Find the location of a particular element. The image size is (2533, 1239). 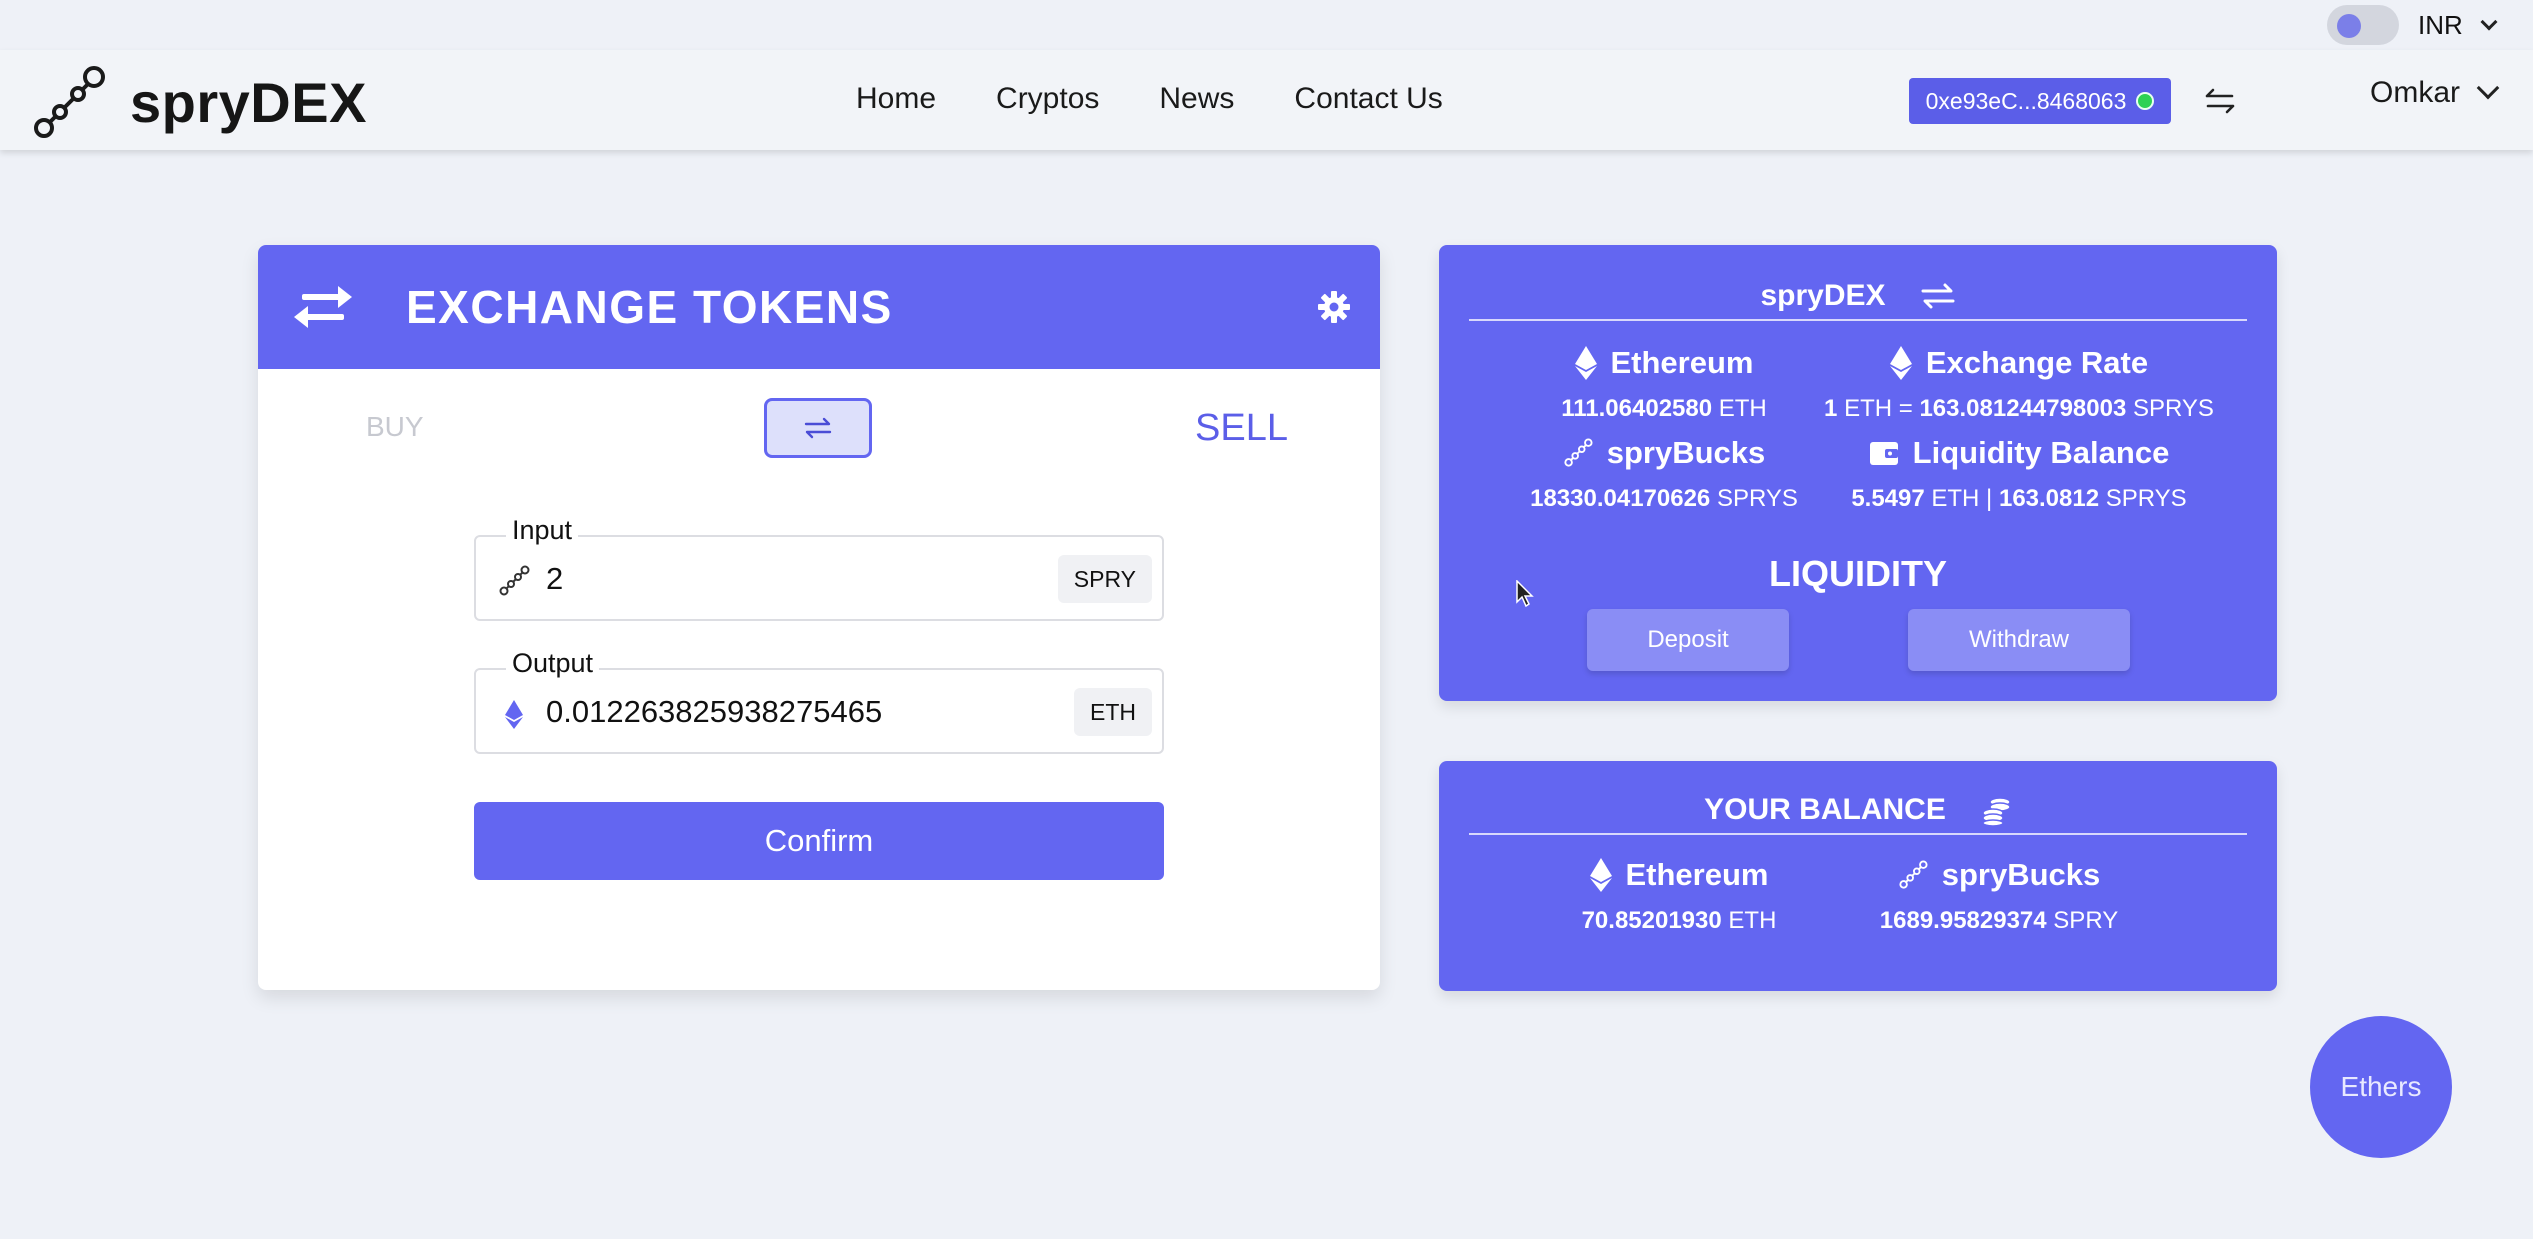

connected-status-icon is located at coordinates (2145, 101).